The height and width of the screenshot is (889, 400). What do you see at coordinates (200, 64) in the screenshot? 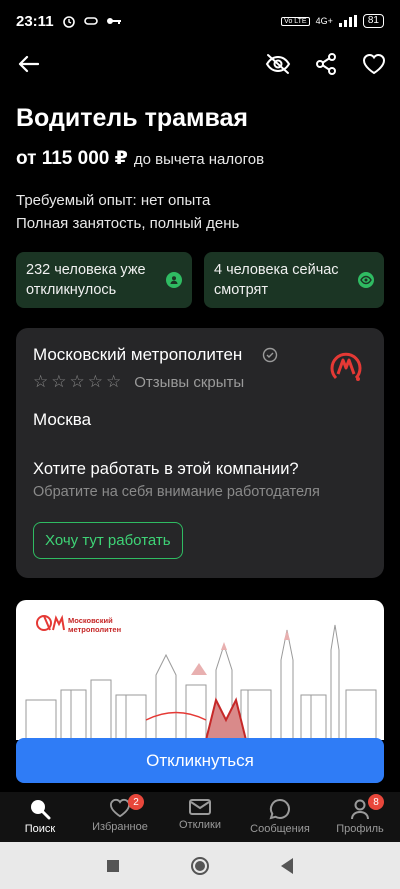
I see `top-bar` at bounding box center [200, 64].